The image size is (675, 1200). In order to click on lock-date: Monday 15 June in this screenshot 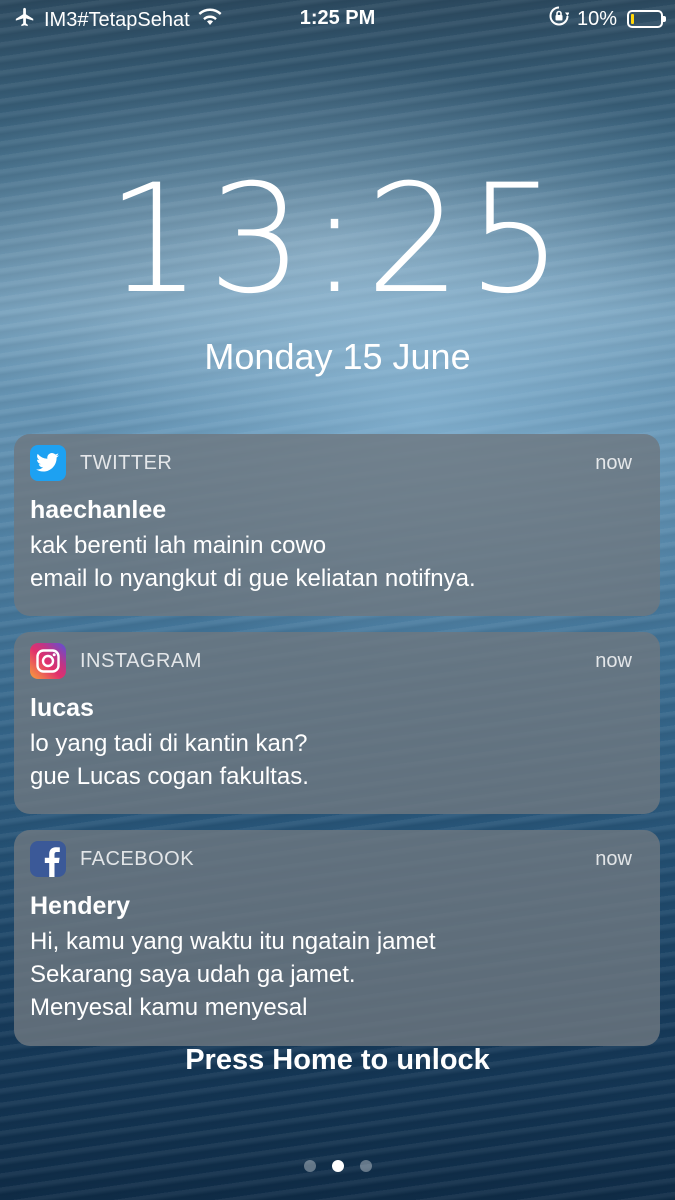, I will do `click(337, 356)`.